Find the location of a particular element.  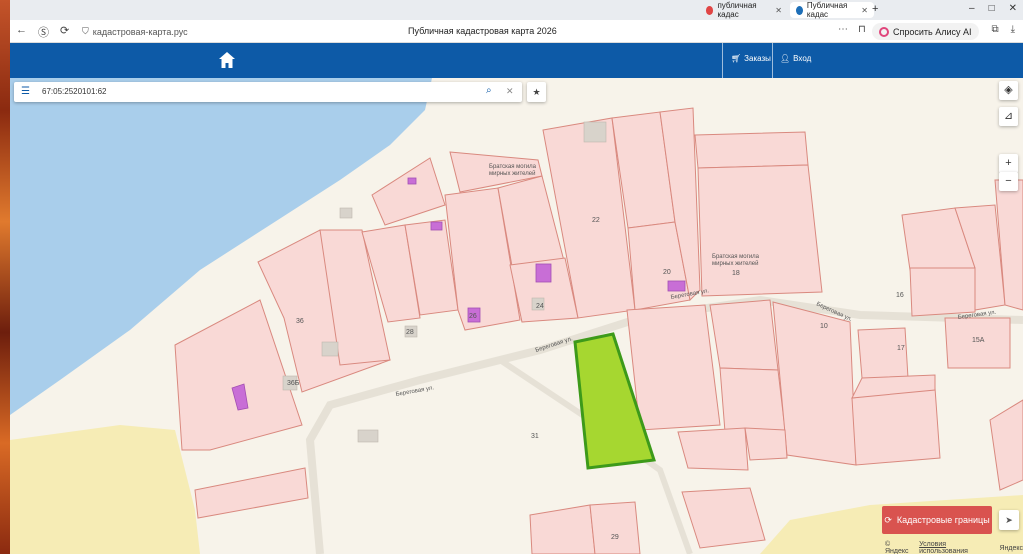

download-icon: ⤓ is located at coordinates (1013, 29).